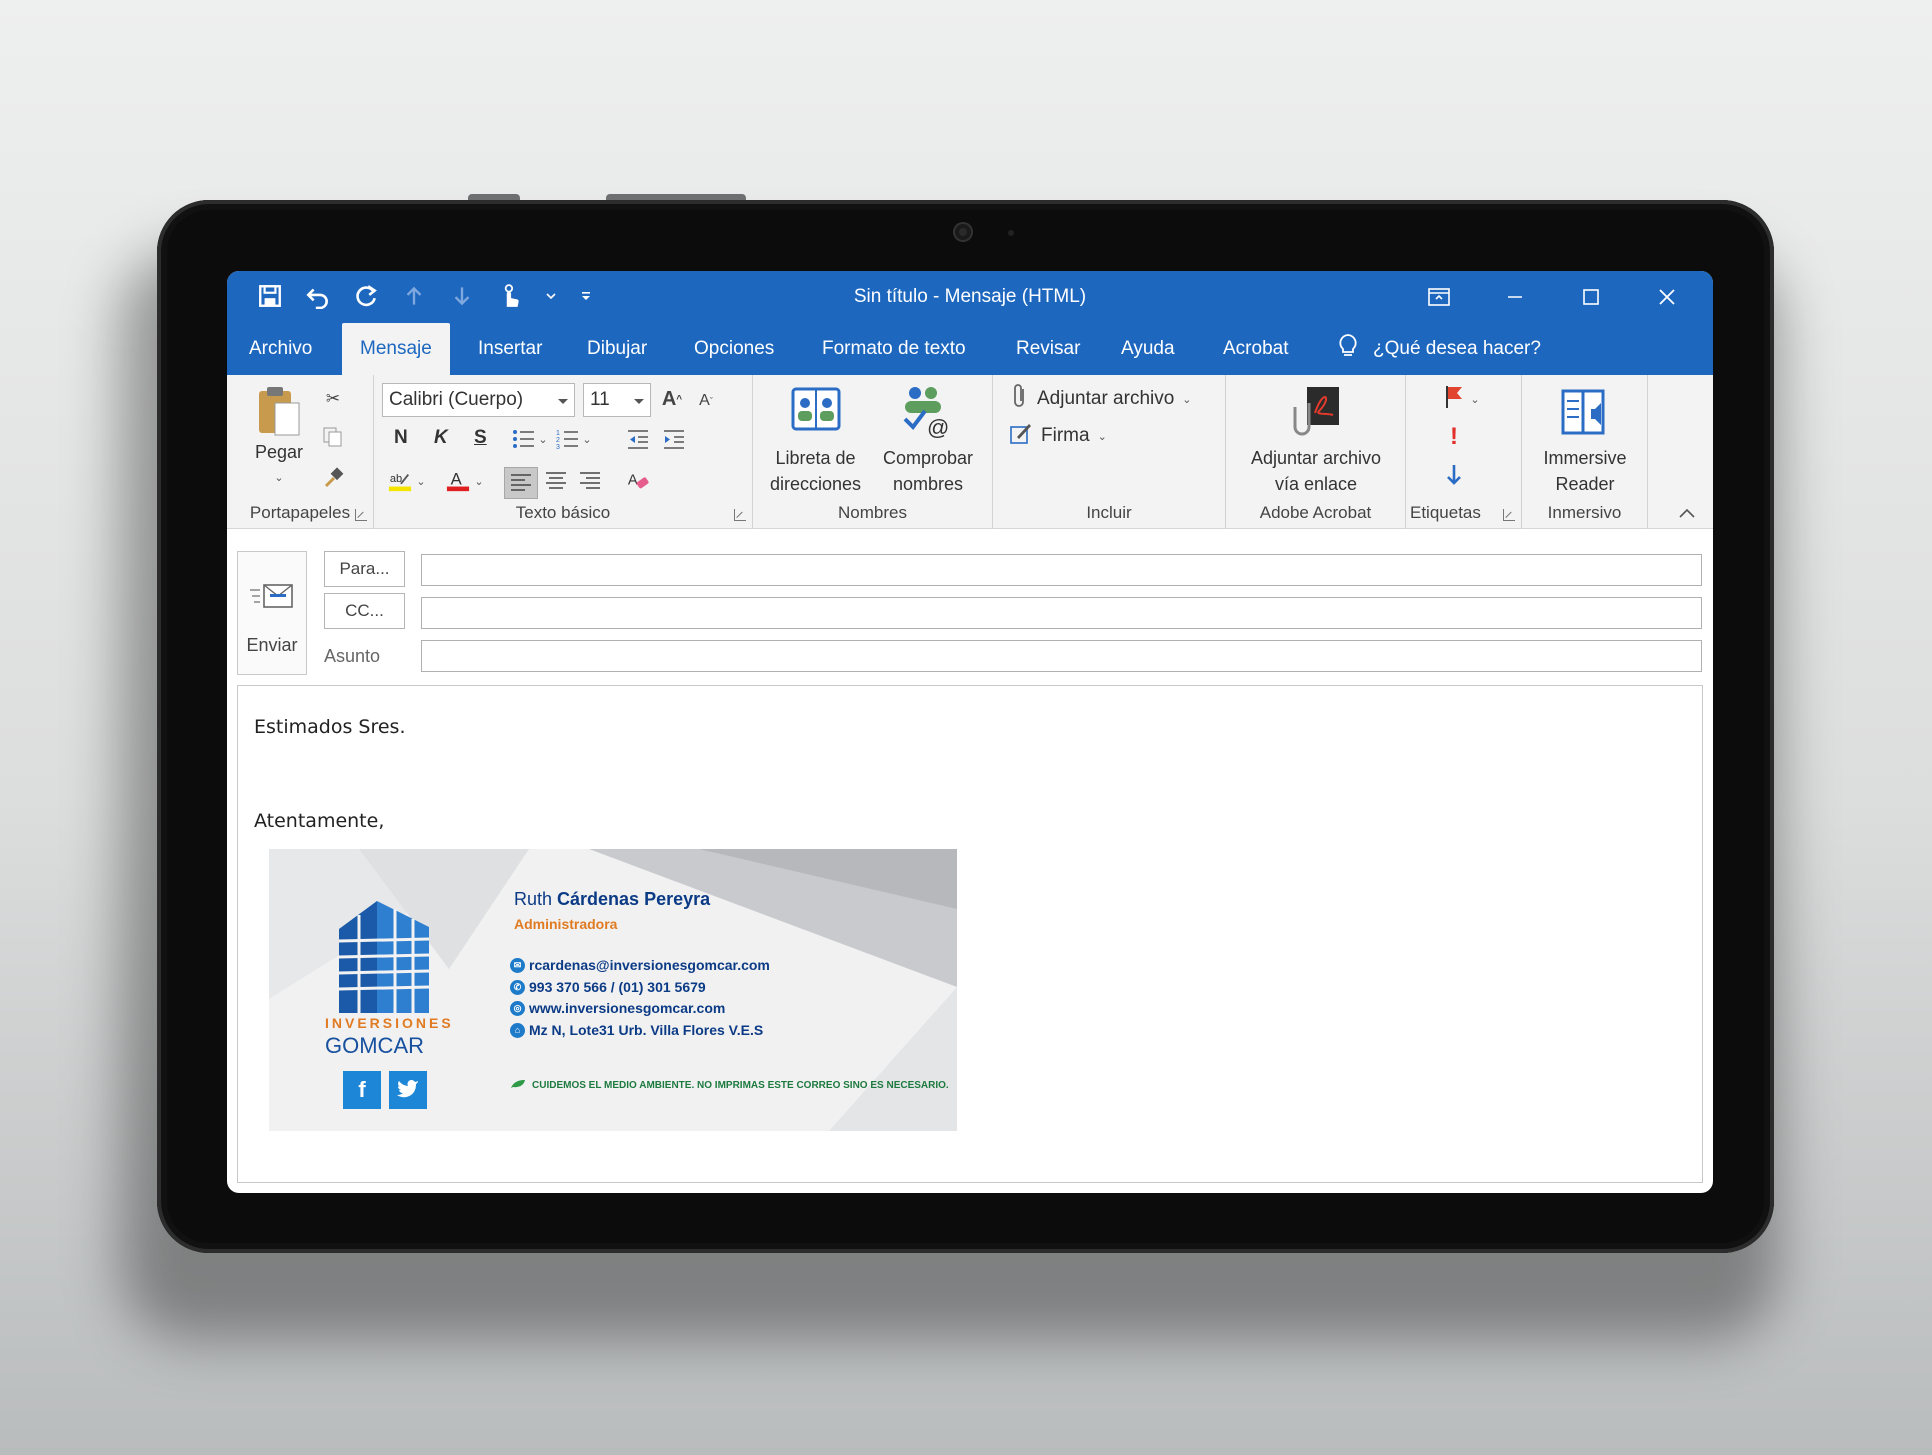 The width and height of the screenshot is (1932, 1455). Describe the element at coordinates (400, 481) in the screenshot. I see `highlight-icon: ab` at that location.